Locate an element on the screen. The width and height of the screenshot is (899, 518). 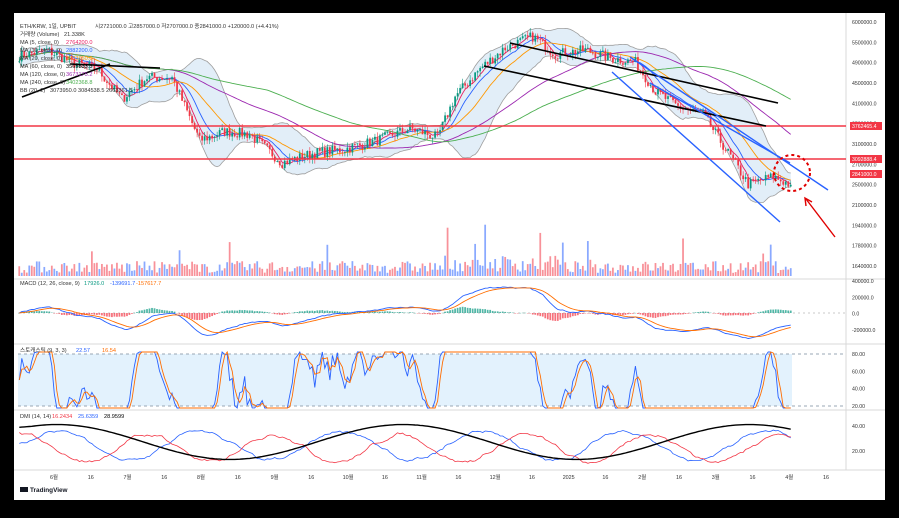
time-tick-label: 8월 is located at coordinates (201, 477).